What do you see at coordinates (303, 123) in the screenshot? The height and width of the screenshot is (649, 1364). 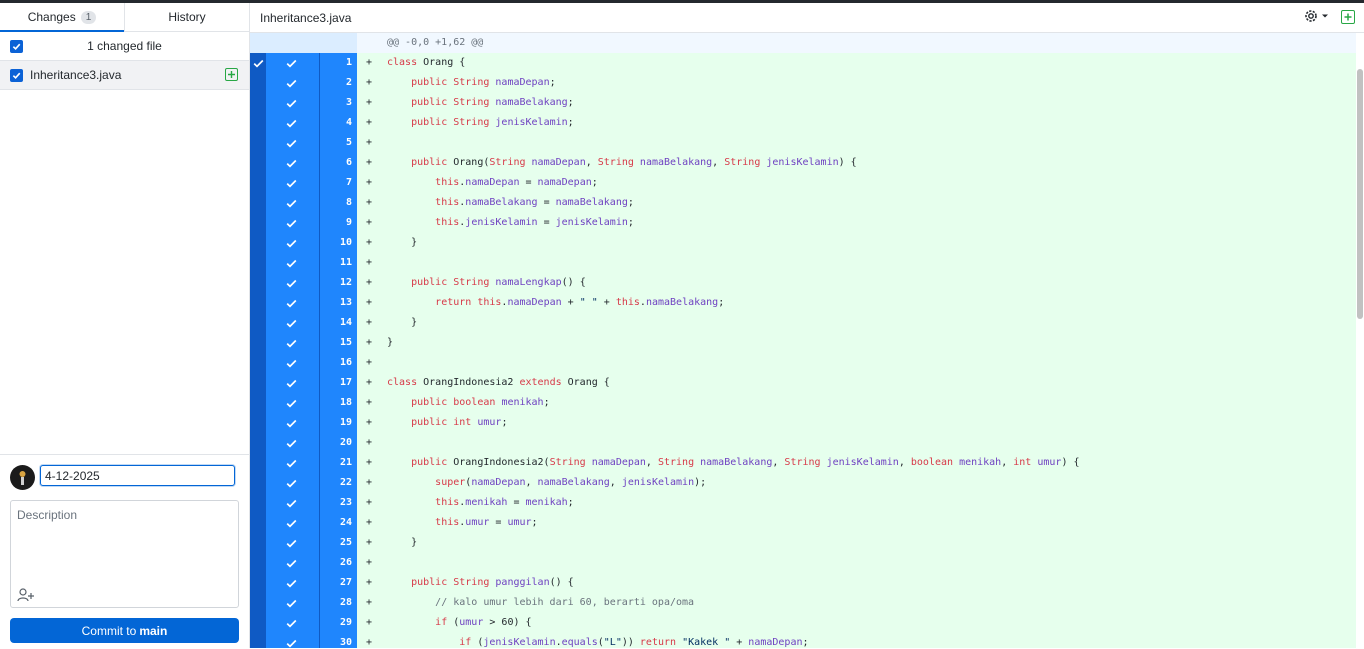 I see `line-gutter: 4` at bounding box center [303, 123].